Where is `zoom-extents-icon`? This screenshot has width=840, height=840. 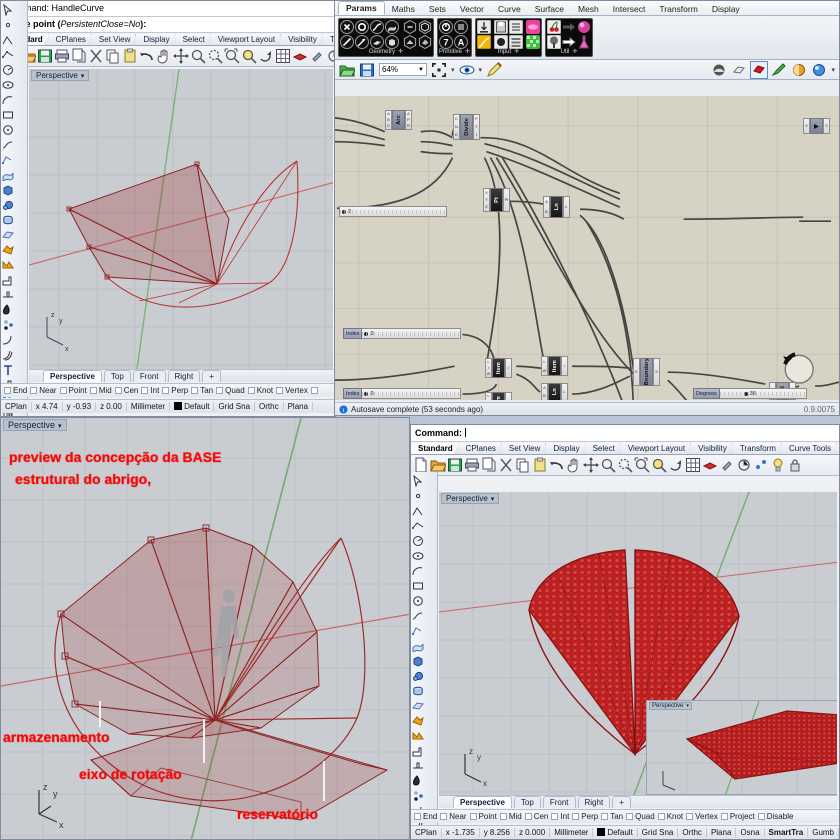 zoom-extents-icon is located at coordinates (249, 56).